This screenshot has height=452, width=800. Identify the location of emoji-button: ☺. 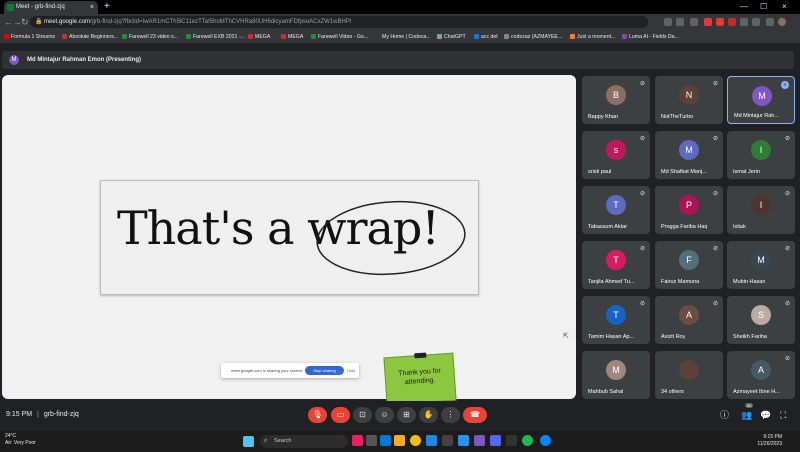
(384, 415).